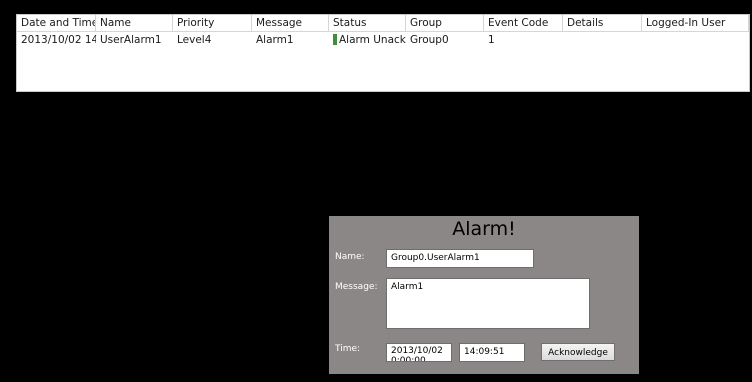  I want to click on column-header-status: Status, so click(367, 23).